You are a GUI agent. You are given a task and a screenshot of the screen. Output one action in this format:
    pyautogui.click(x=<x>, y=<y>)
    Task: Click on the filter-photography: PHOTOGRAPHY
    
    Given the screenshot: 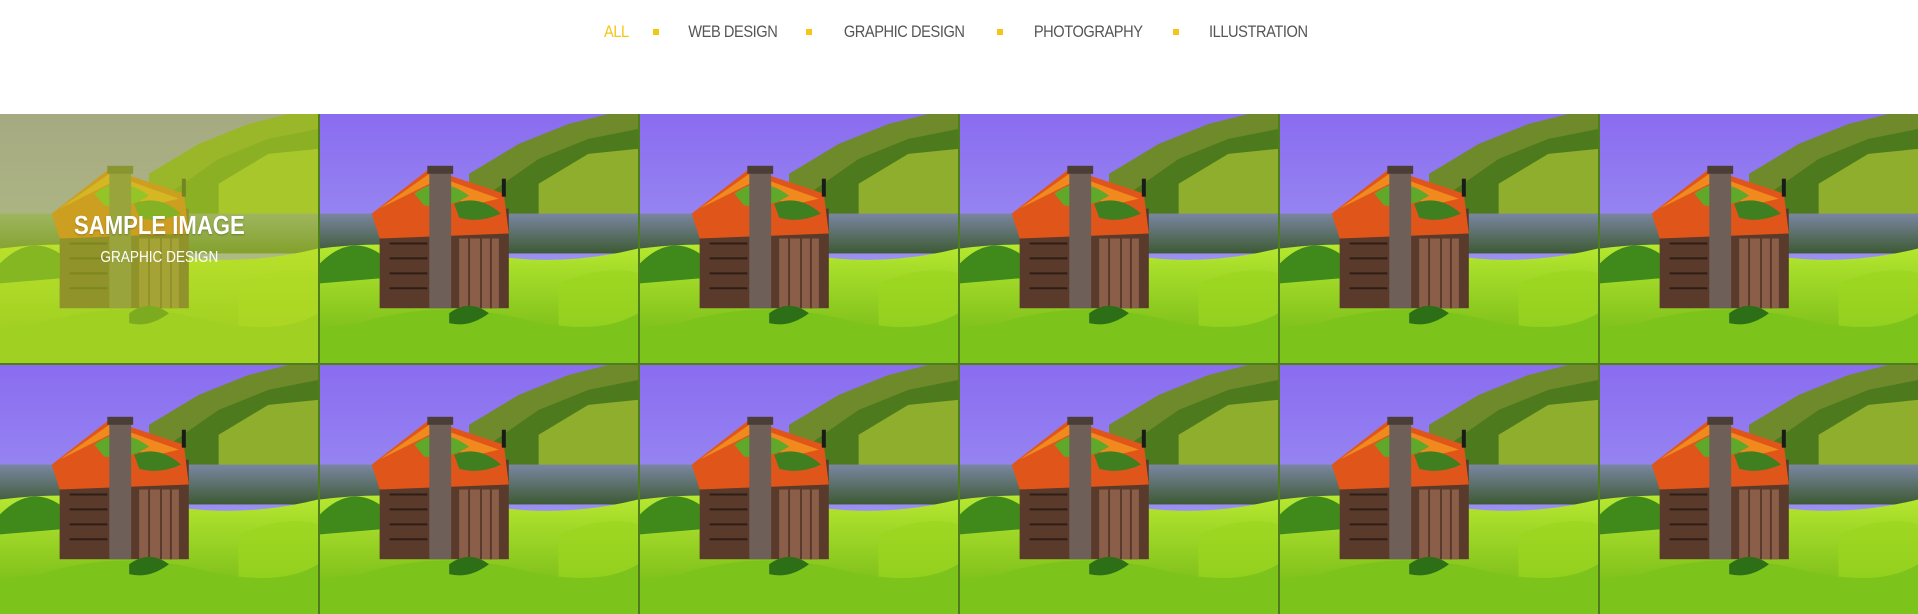 What is the action you would take?
    pyautogui.click(x=1088, y=32)
    